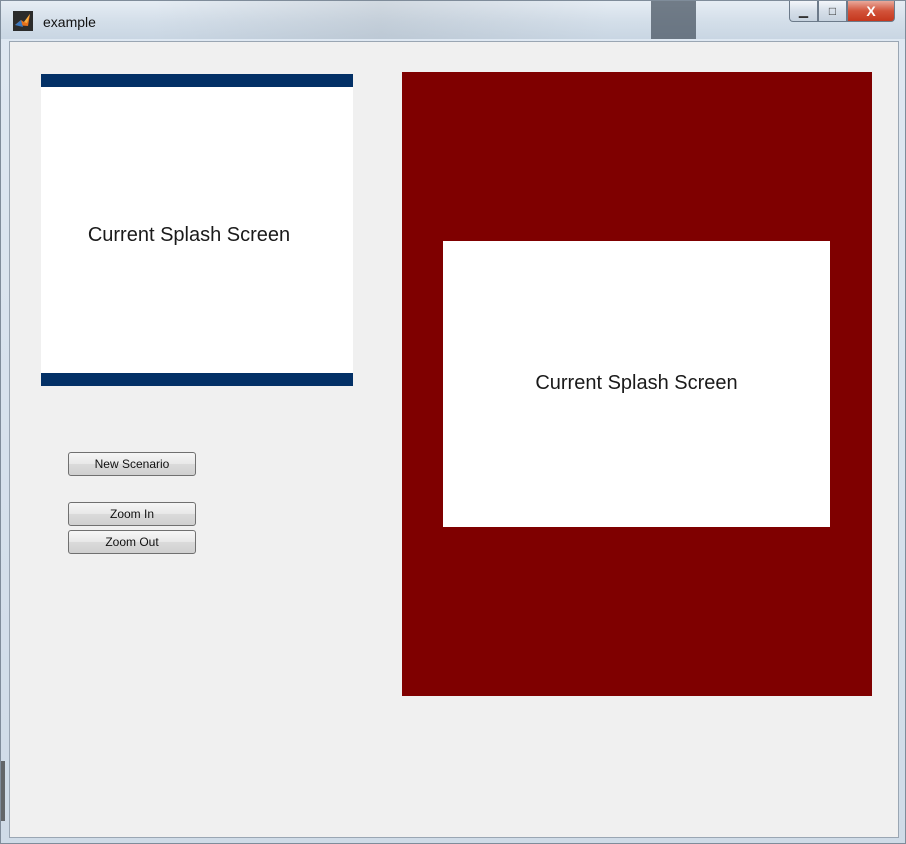  Describe the element at coordinates (69, 22) in the screenshot. I see `window-title: example` at that location.